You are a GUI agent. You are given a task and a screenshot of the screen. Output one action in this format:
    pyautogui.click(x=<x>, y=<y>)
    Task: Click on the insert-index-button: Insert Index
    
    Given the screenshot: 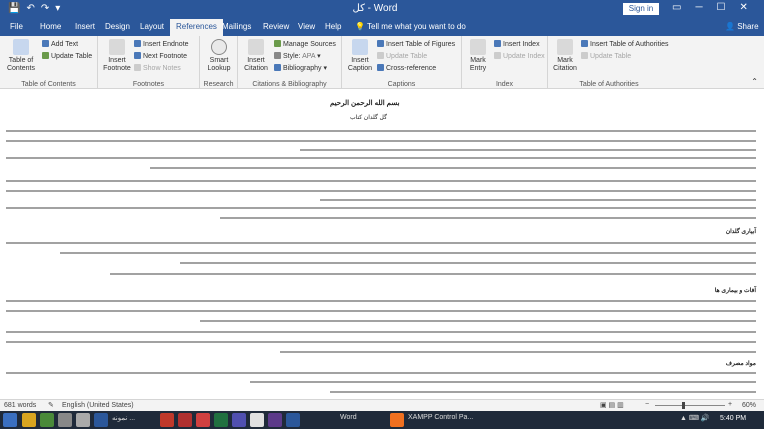 What is the action you would take?
    pyautogui.click(x=517, y=44)
    